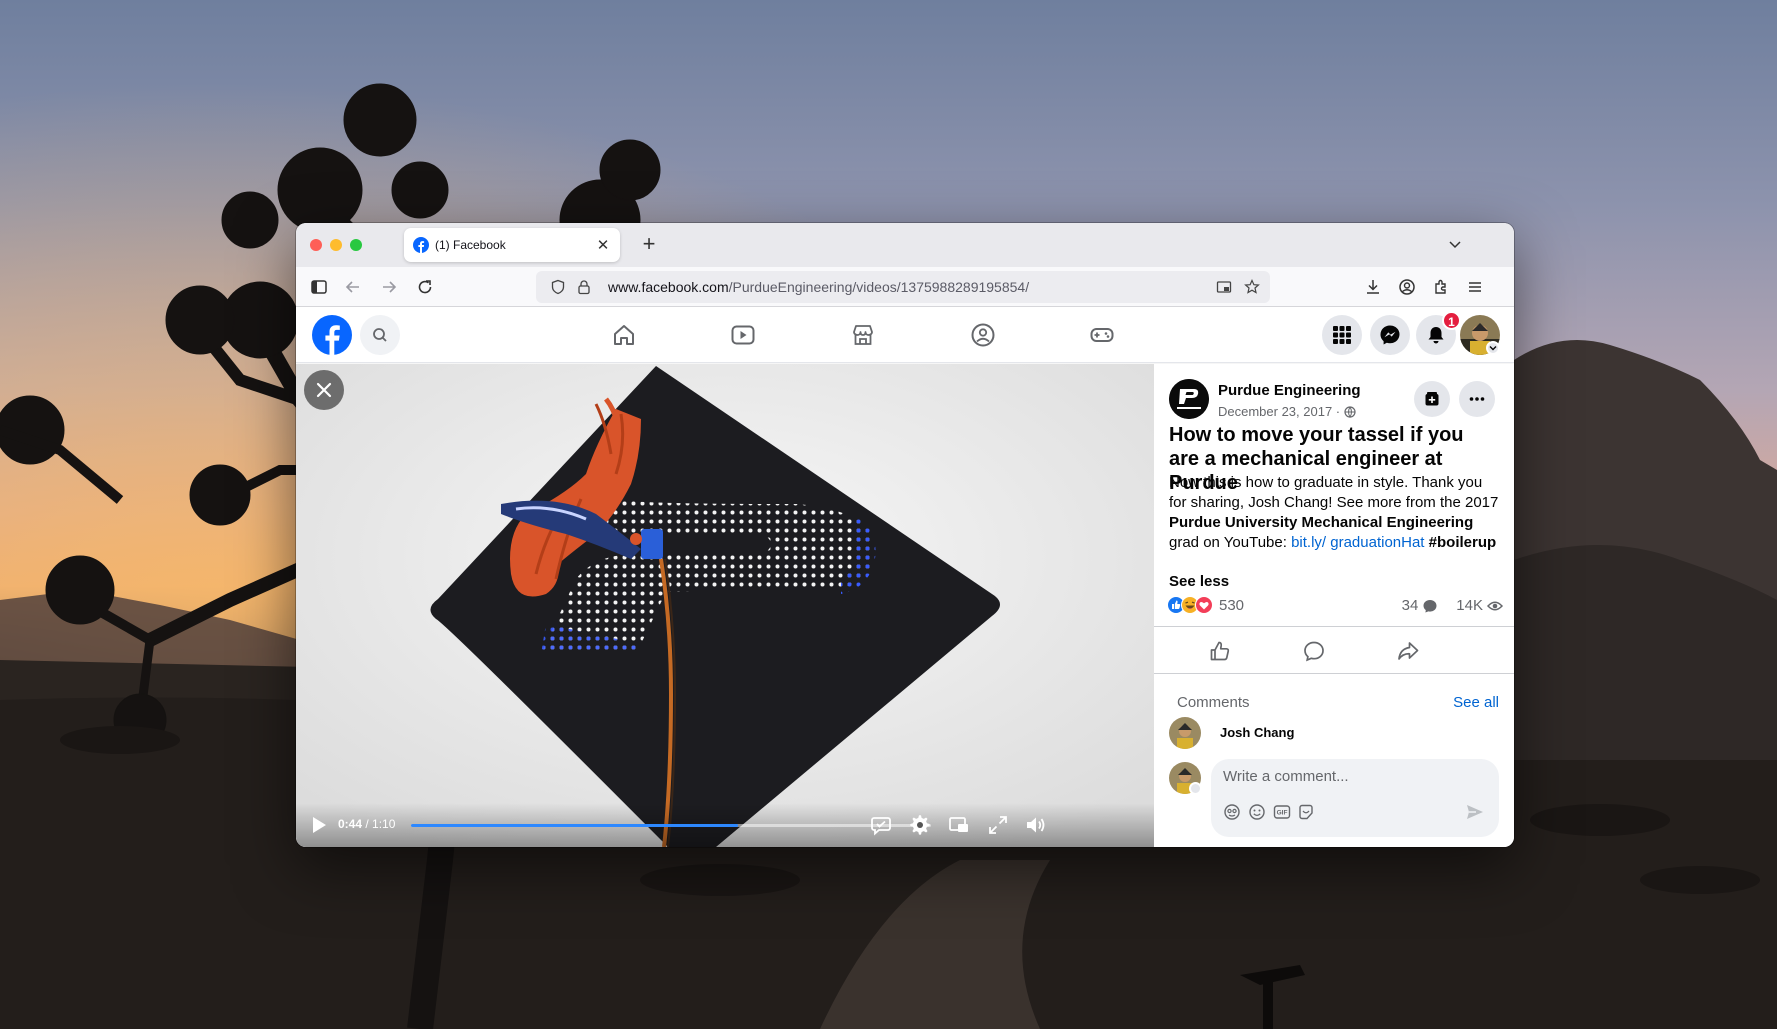  What do you see at coordinates (1289, 390) in the screenshot?
I see `page-name: Purdue Engineering` at bounding box center [1289, 390].